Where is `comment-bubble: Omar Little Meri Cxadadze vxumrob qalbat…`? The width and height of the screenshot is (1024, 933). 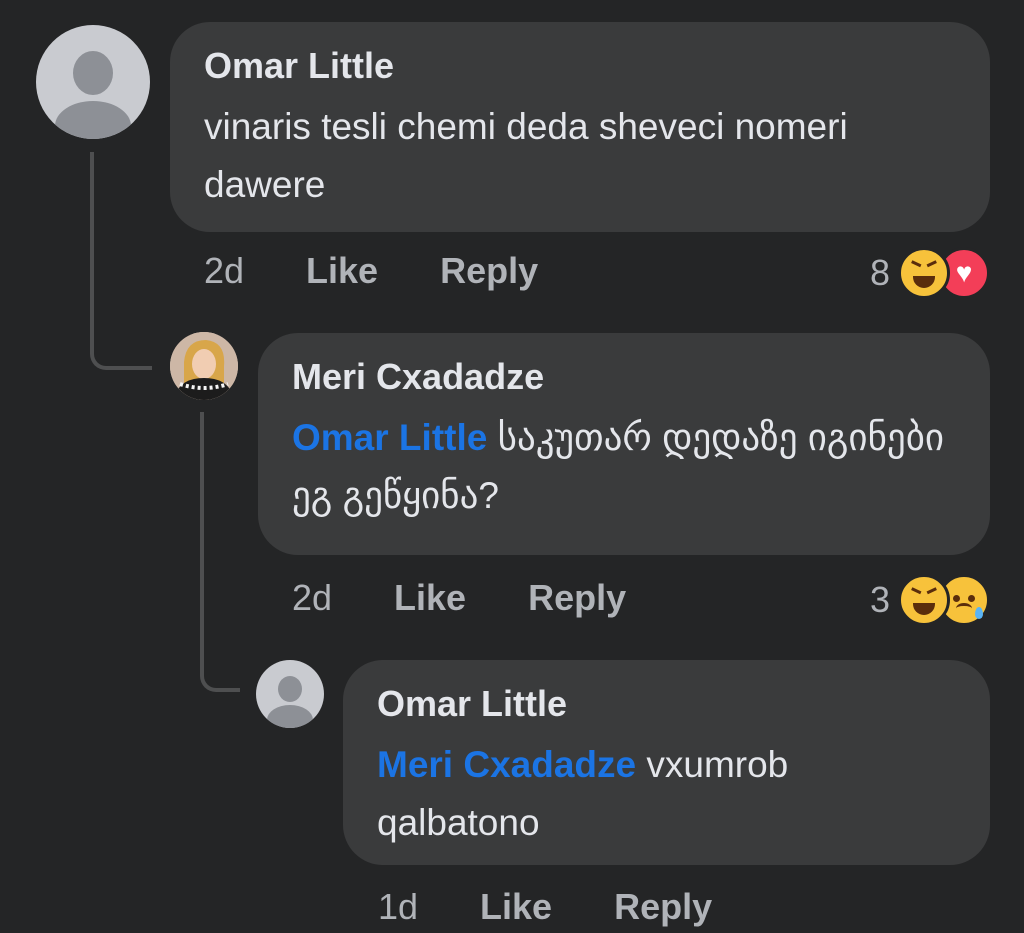
comment-bubble: Omar Little Meri Cxadadze vxumrob qalbat… is located at coordinates (666, 762).